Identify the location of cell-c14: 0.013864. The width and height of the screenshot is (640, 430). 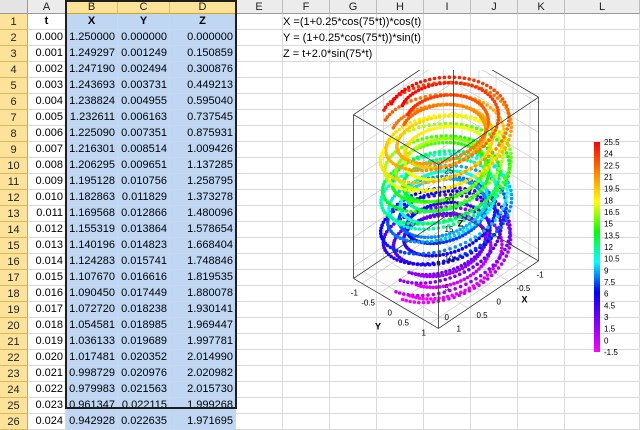
(144, 230).